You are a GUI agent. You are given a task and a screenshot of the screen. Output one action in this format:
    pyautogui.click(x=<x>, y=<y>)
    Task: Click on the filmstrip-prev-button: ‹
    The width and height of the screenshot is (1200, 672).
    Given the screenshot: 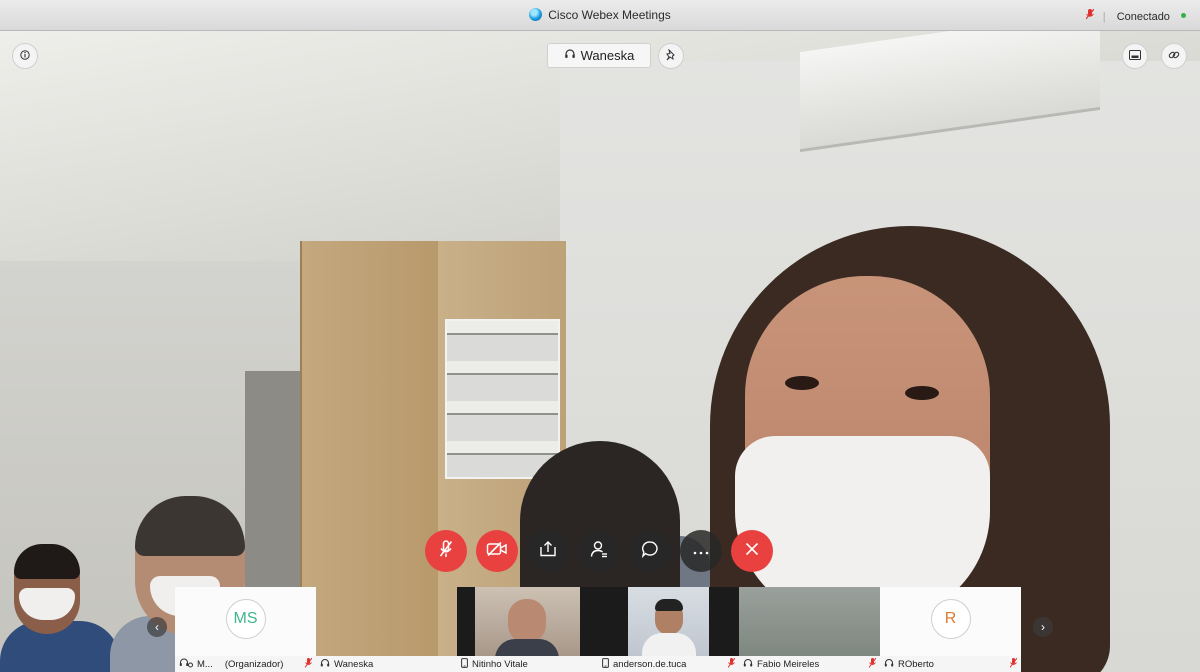 What is the action you would take?
    pyautogui.click(x=157, y=627)
    